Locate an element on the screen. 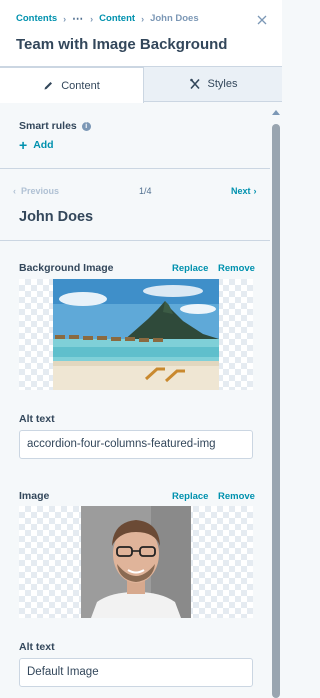  background-alt-text-label: Alt text is located at coordinates (37, 419).